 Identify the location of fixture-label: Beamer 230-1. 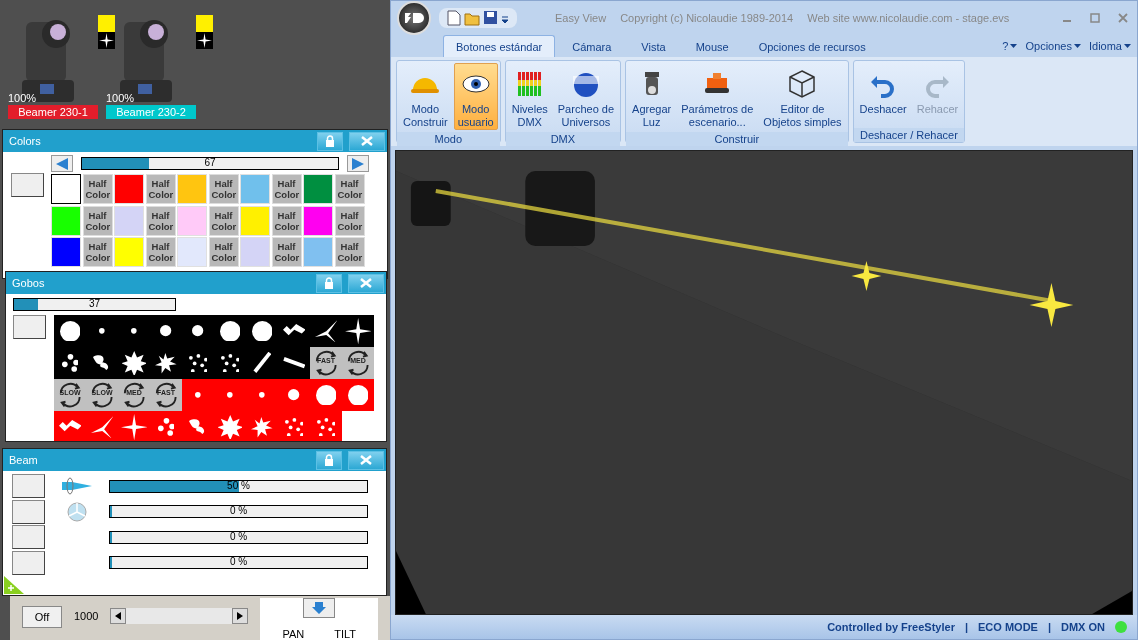
(53, 112).